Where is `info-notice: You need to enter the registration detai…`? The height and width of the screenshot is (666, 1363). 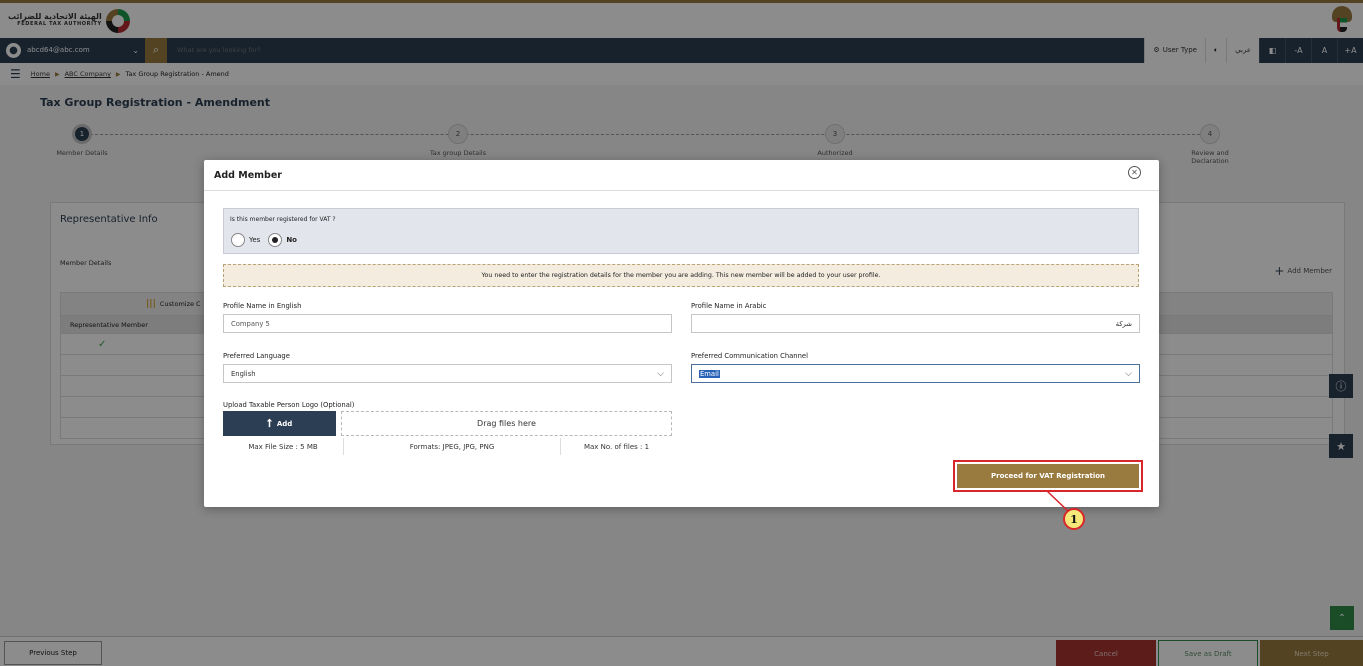 info-notice: You need to enter the registration detai… is located at coordinates (681, 275).